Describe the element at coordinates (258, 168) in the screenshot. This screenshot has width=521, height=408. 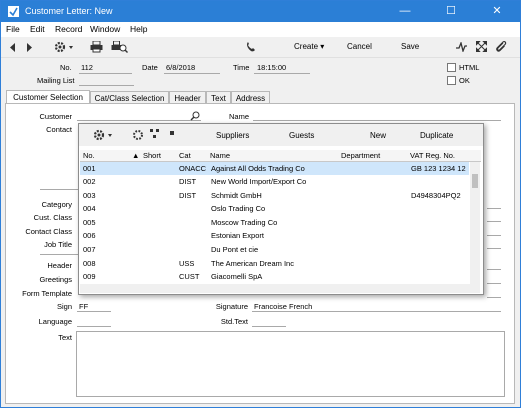
I see `row-name: Against All Odds Trading Co` at that location.